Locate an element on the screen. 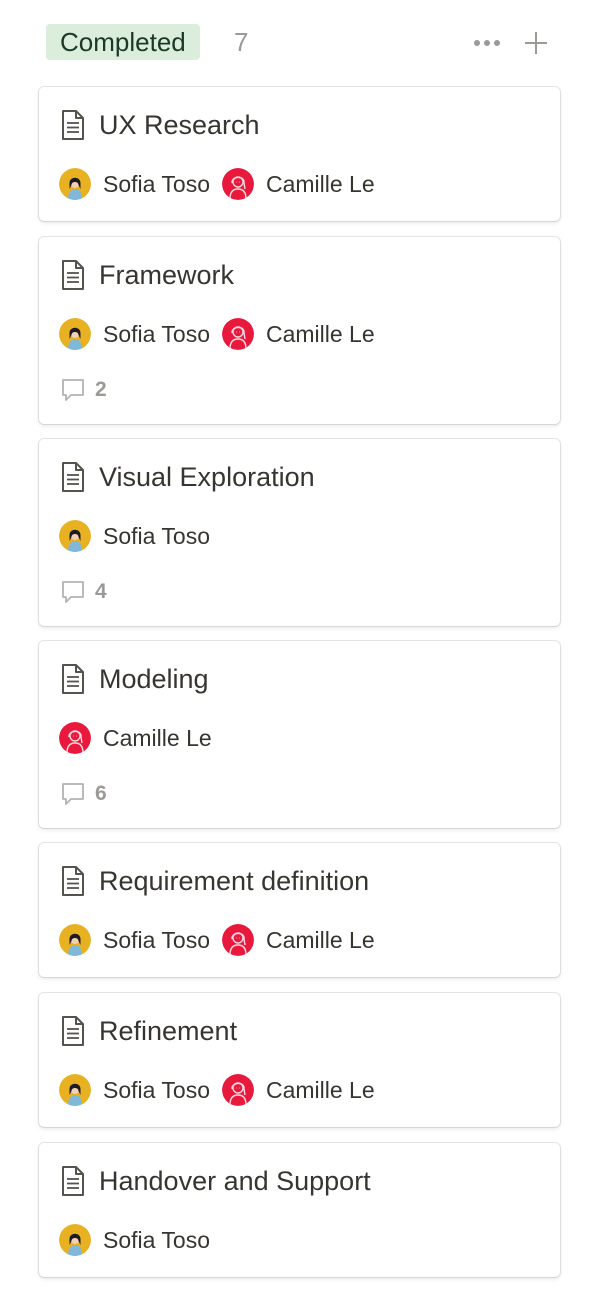  card-title: Handover and Support is located at coordinates (235, 1180).